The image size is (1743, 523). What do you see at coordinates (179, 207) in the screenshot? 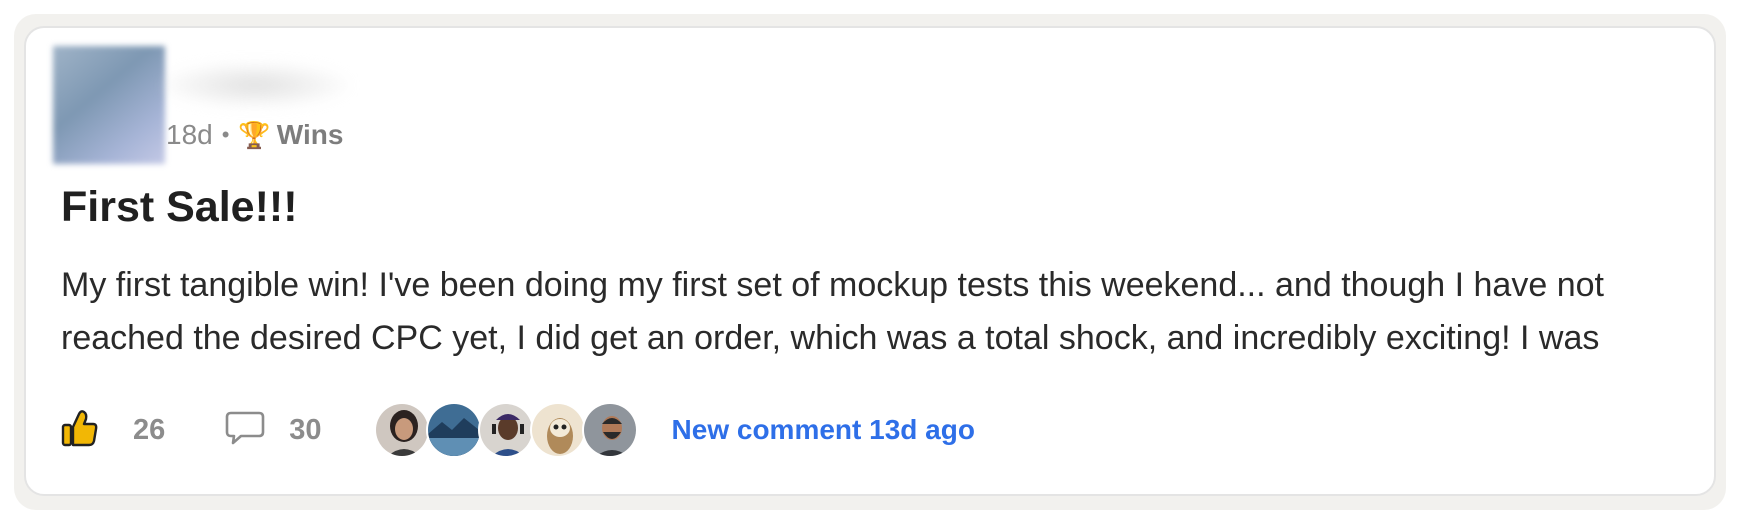
I see `post-title: First Sale!!!` at bounding box center [179, 207].